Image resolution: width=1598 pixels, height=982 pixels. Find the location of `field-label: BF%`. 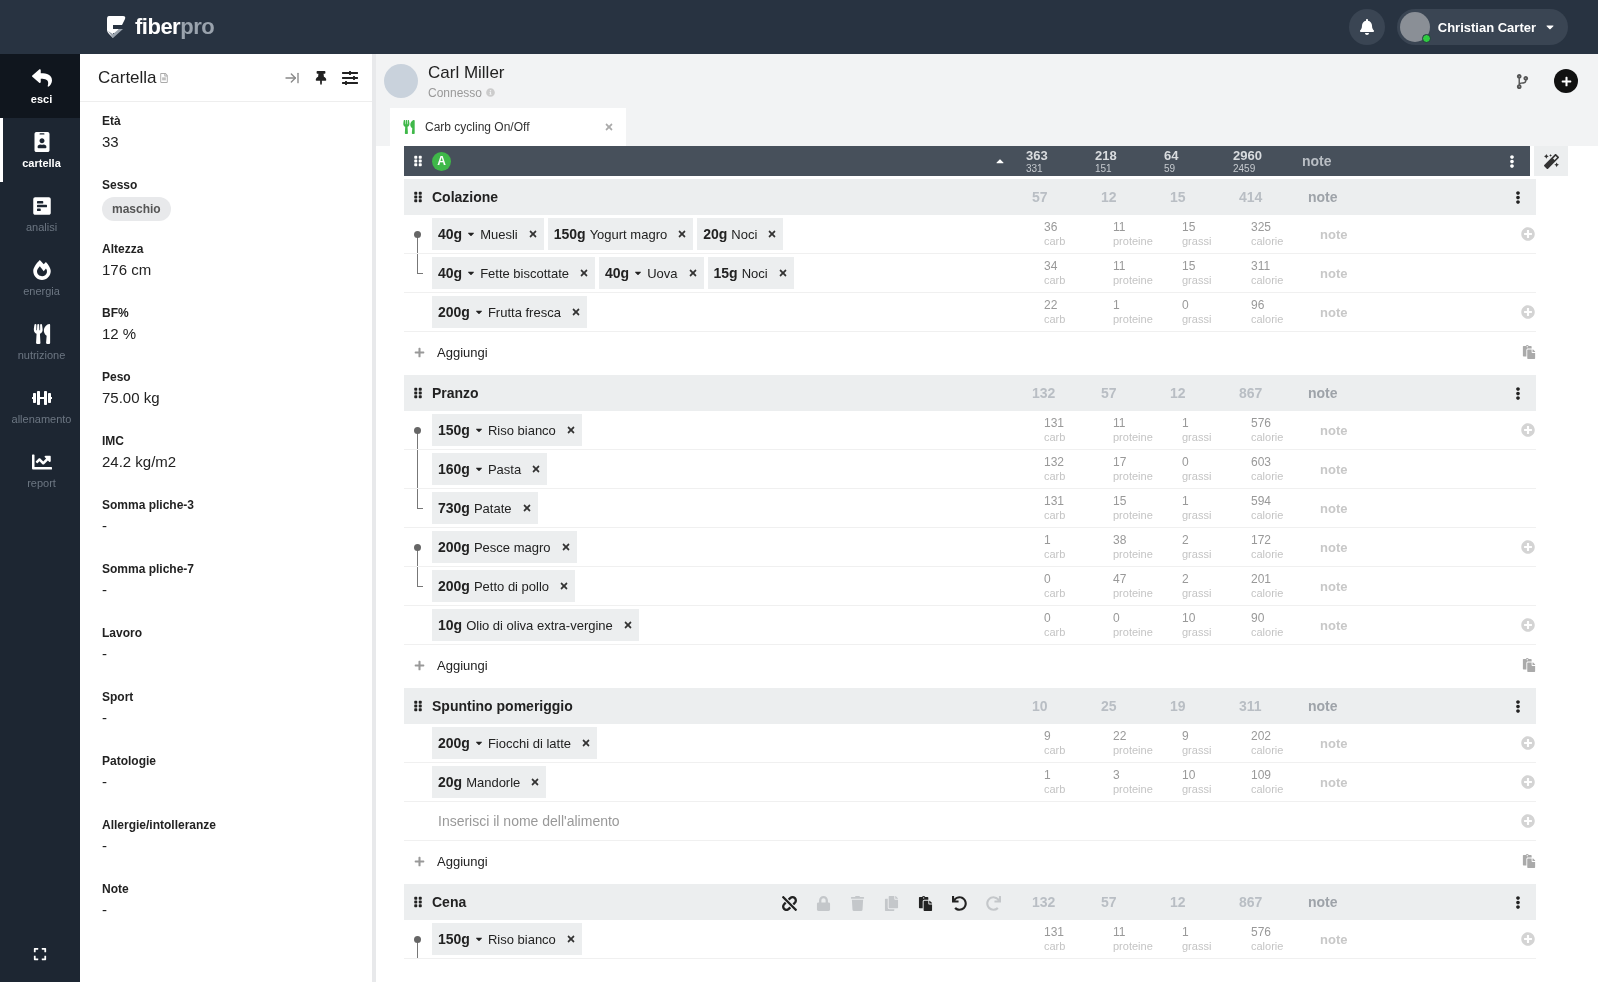

field-label: BF% is located at coordinates (116, 313).